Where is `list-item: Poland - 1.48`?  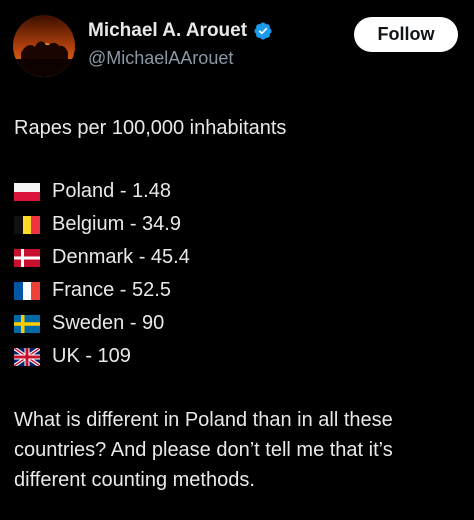 list-item: Poland - 1.48 is located at coordinates (102, 191).